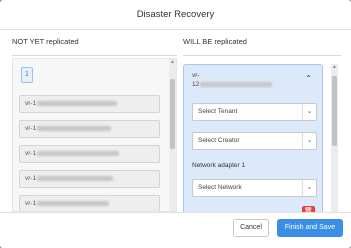 The image size is (351, 248). What do you see at coordinates (215, 41) in the screenshot?
I see `will-be-replicated-title: WILL BE replicated` at bounding box center [215, 41].